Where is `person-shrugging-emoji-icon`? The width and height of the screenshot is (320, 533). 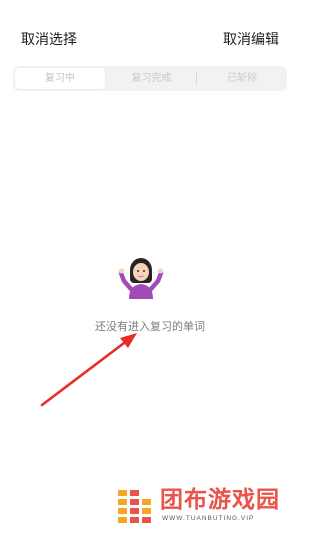 person-shrugging-emoji-icon is located at coordinates (141, 278).